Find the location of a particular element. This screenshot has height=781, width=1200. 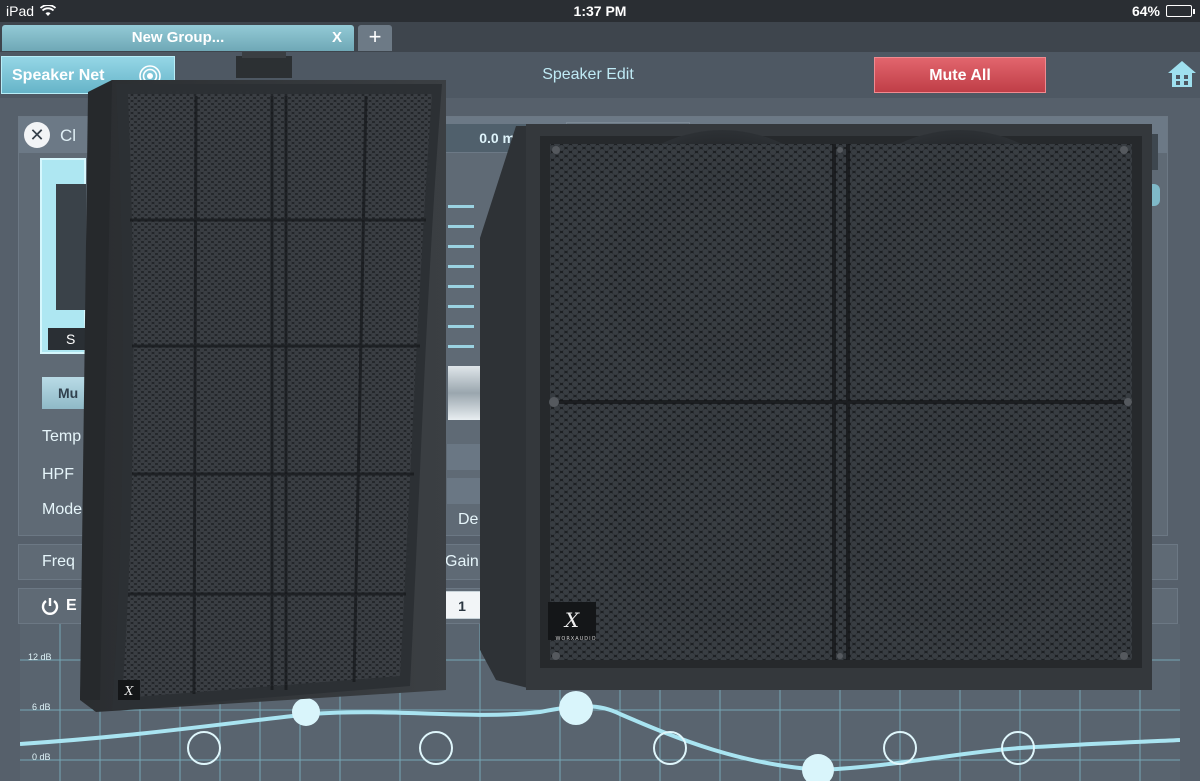

tab-close-button: X is located at coordinates (337, 38).